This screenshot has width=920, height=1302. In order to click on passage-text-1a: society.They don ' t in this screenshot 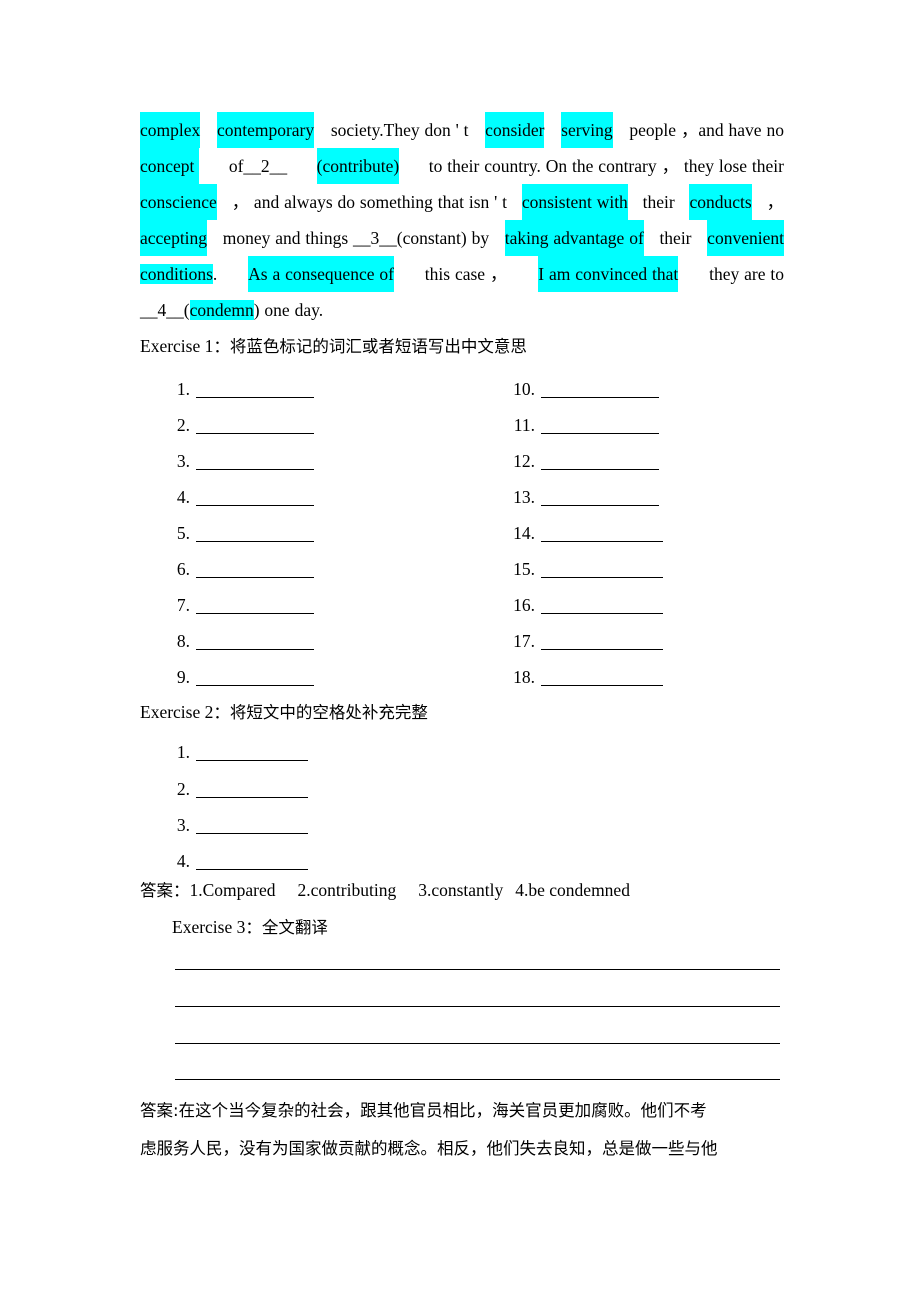, I will do `click(399, 130)`.